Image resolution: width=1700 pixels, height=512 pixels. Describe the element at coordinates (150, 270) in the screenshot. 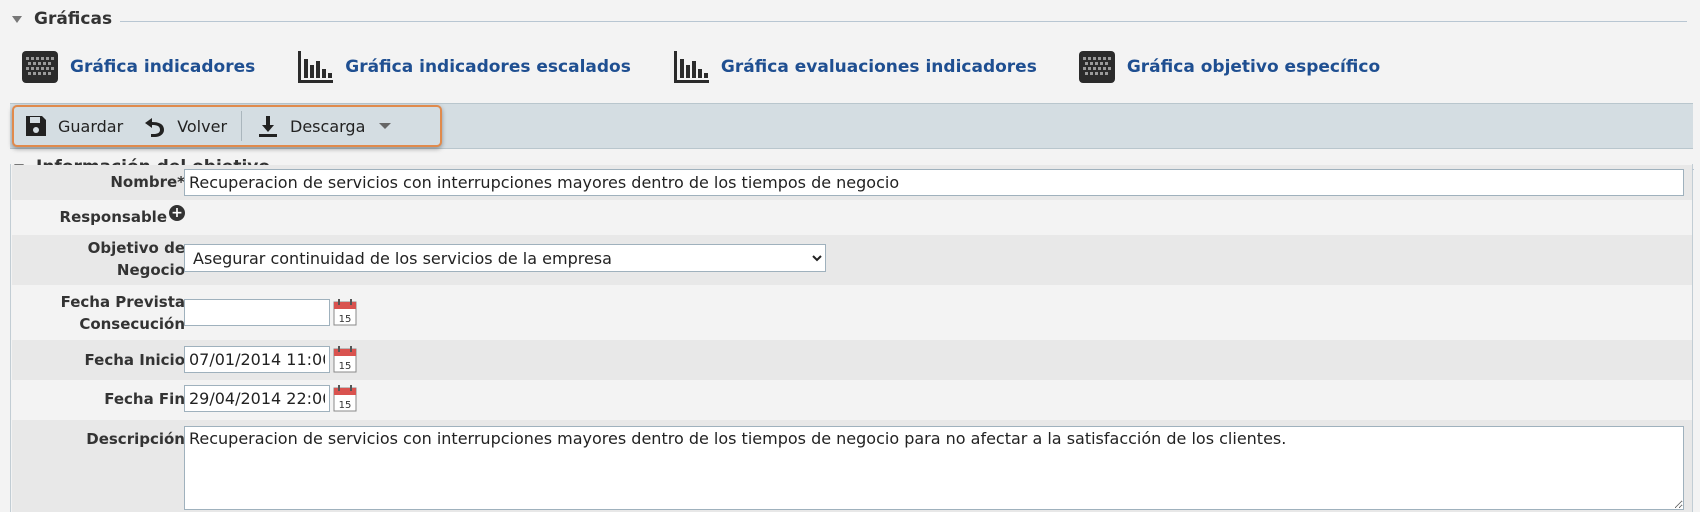

I see `objetivo-label-line2: Negocio` at that location.